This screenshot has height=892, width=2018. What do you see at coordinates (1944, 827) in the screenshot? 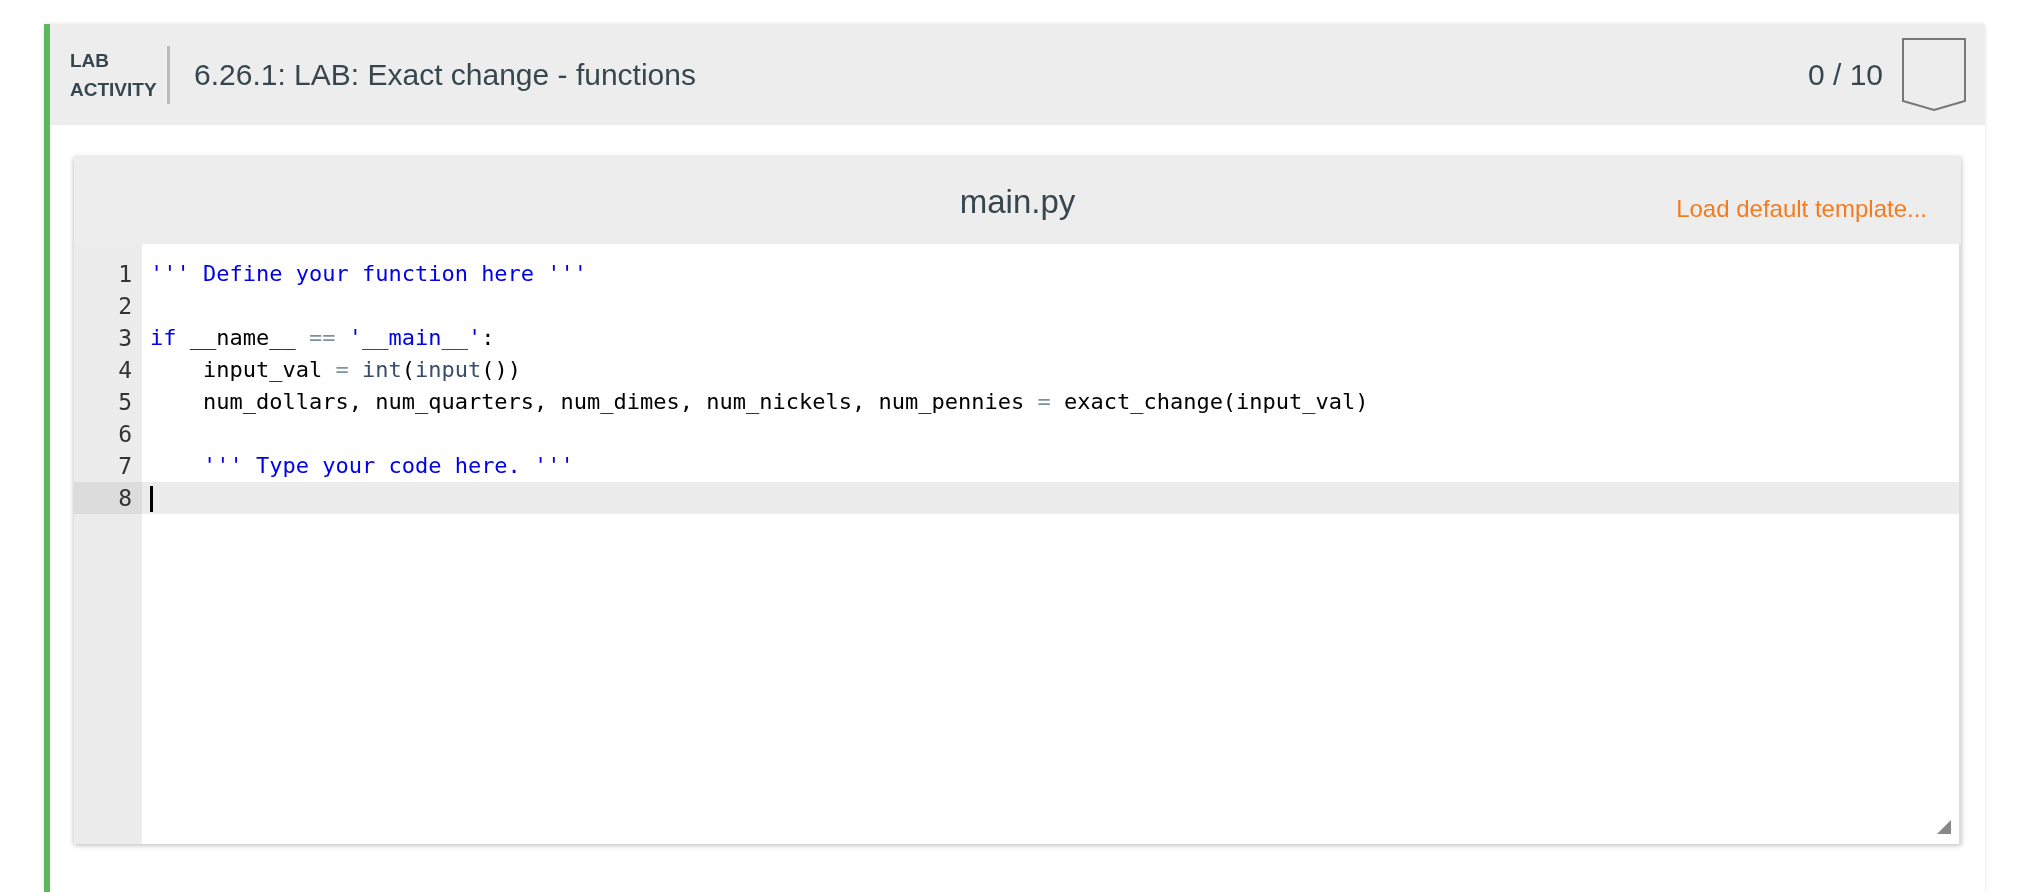
I see `resize-handle` at bounding box center [1944, 827].